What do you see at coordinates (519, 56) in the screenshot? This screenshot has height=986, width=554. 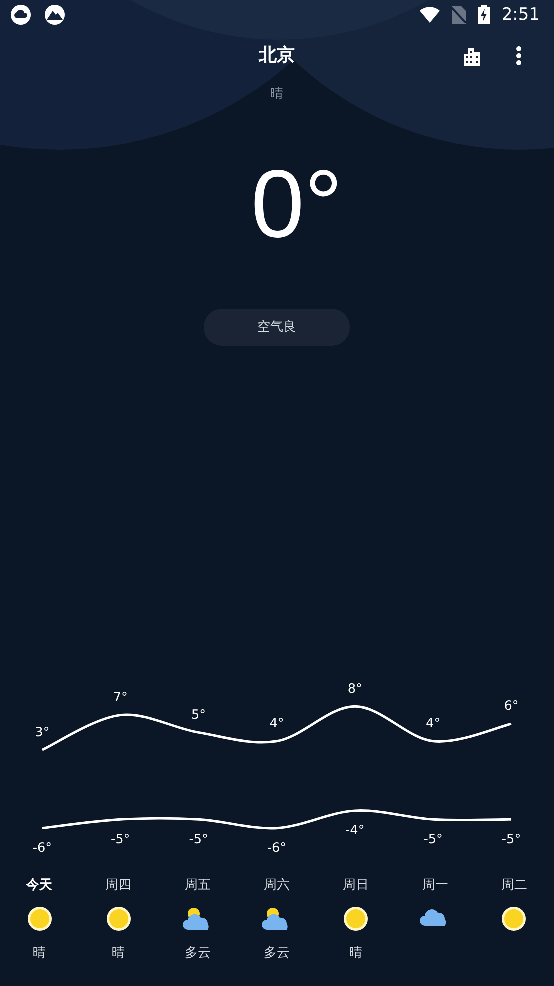 I see `more-menu-icon` at bounding box center [519, 56].